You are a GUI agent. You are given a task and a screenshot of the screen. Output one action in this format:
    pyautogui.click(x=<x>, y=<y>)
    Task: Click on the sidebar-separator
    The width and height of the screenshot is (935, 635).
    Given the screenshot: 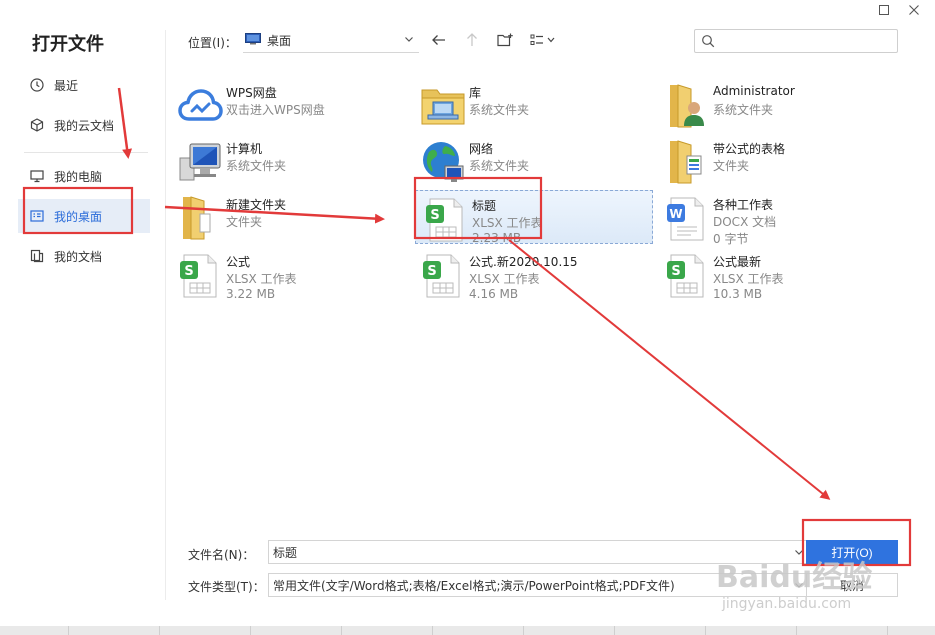 What is the action you would take?
    pyautogui.click(x=165, y=315)
    